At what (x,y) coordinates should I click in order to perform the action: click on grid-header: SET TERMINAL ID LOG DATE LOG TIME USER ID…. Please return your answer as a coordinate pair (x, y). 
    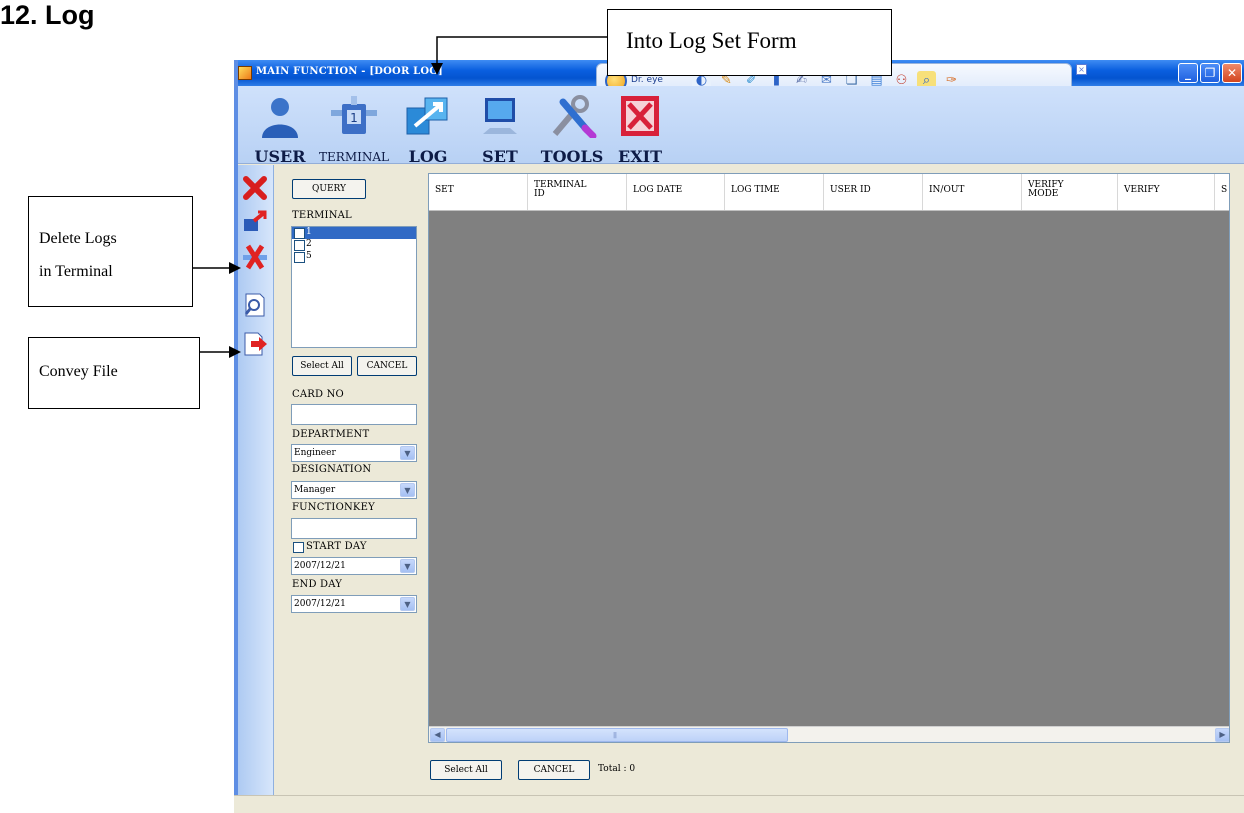
    Looking at the image, I should click on (829, 192).